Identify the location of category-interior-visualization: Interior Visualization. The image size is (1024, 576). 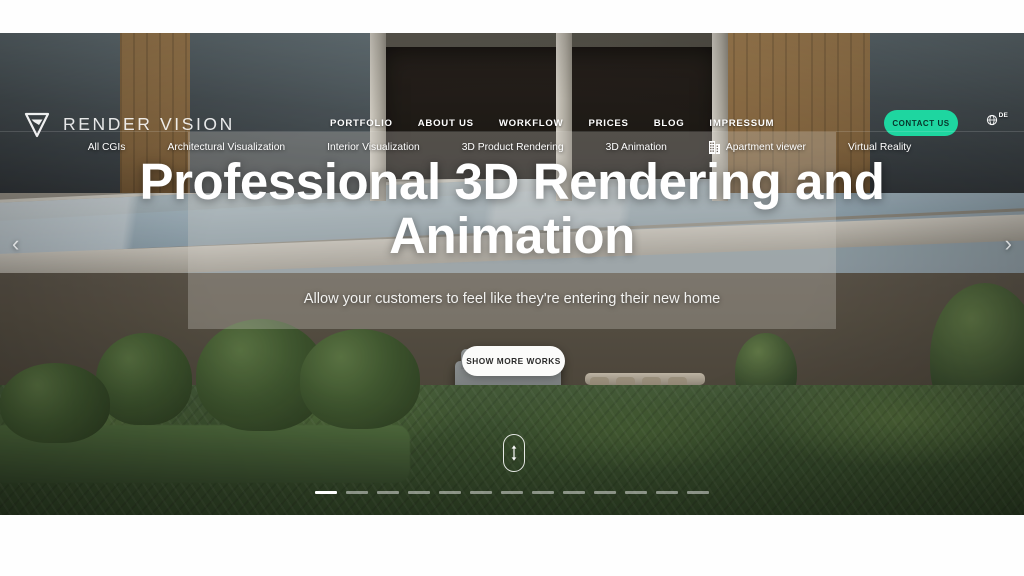
(373, 147).